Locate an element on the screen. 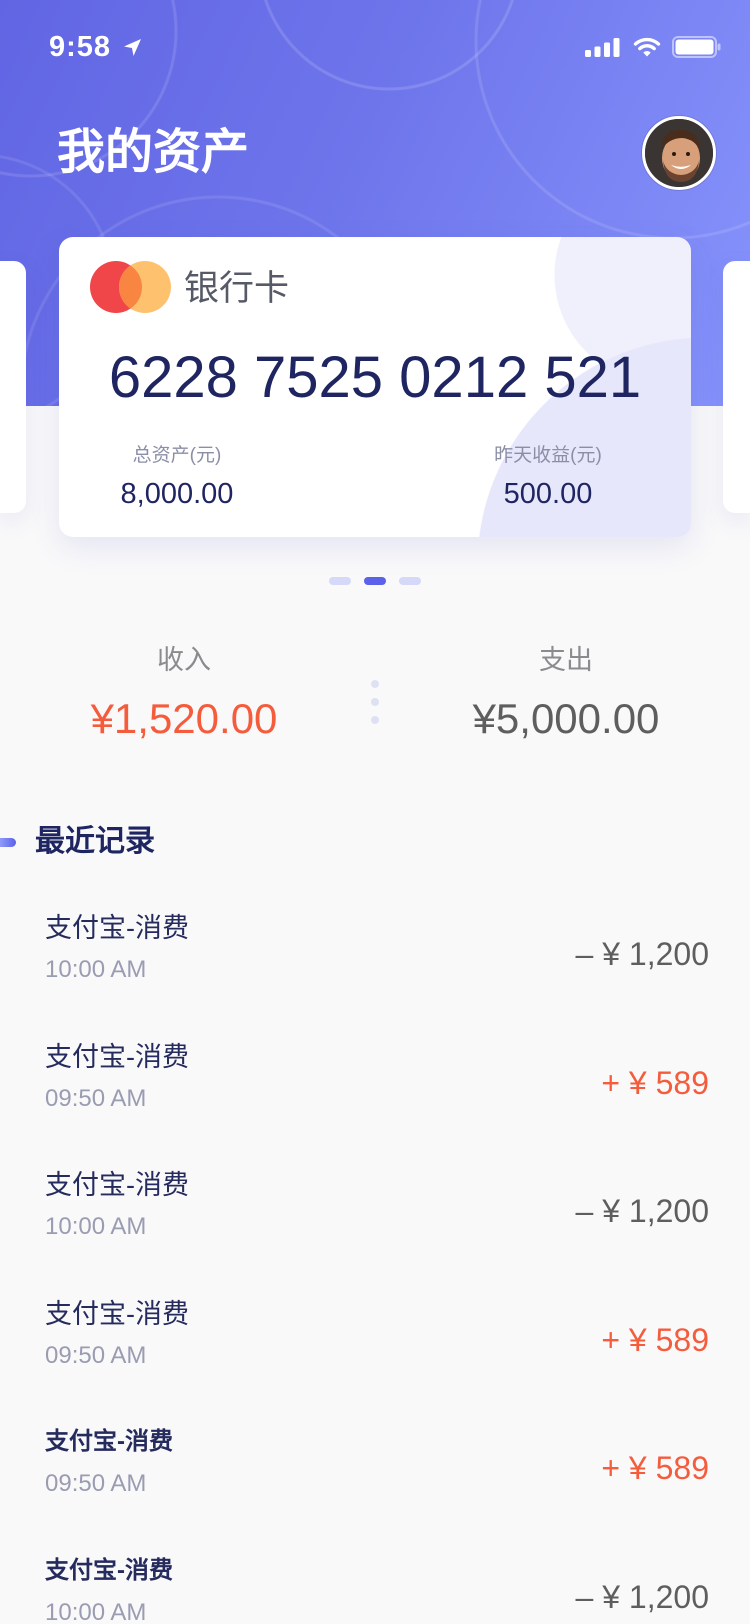 The height and width of the screenshot is (1624, 750). expense-summary: 支出 ¥5,000.00 is located at coordinates (566, 693).